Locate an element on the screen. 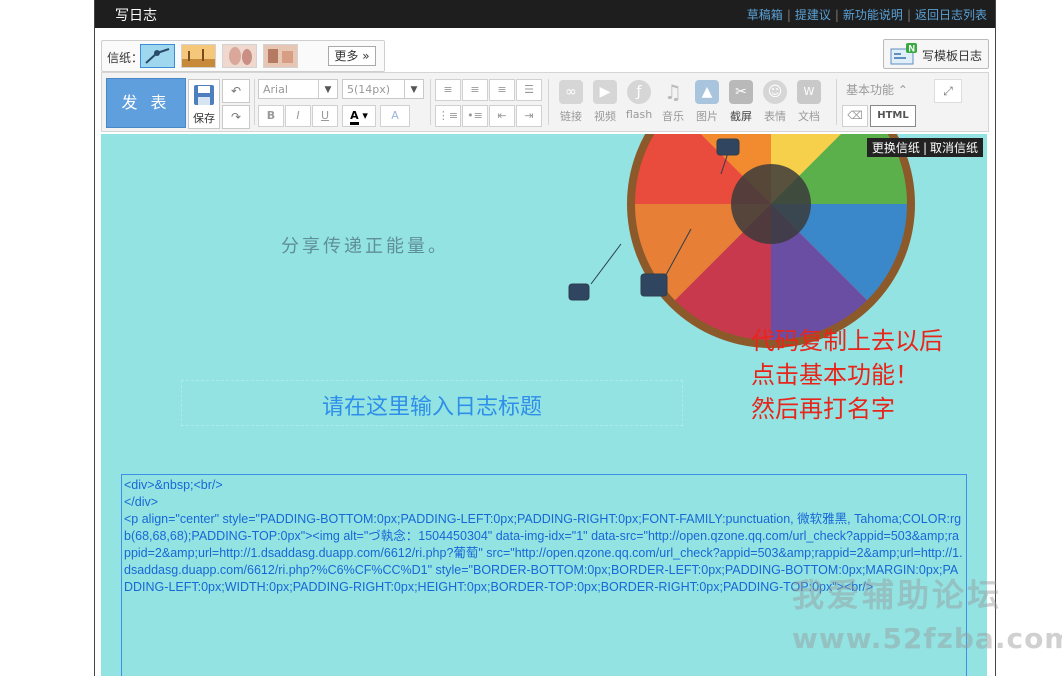  insert-document-label: 文档 is located at coordinates (809, 116).